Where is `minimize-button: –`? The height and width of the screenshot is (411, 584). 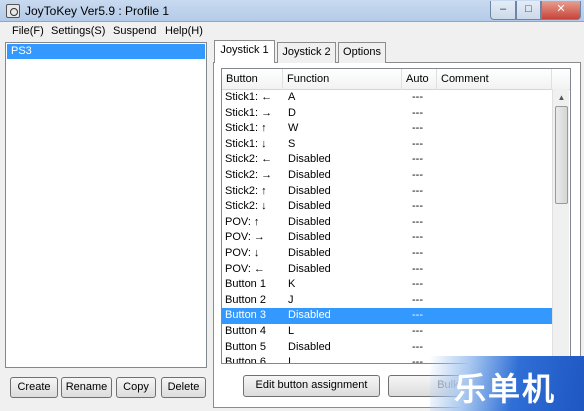 minimize-button: – is located at coordinates (503, 10).